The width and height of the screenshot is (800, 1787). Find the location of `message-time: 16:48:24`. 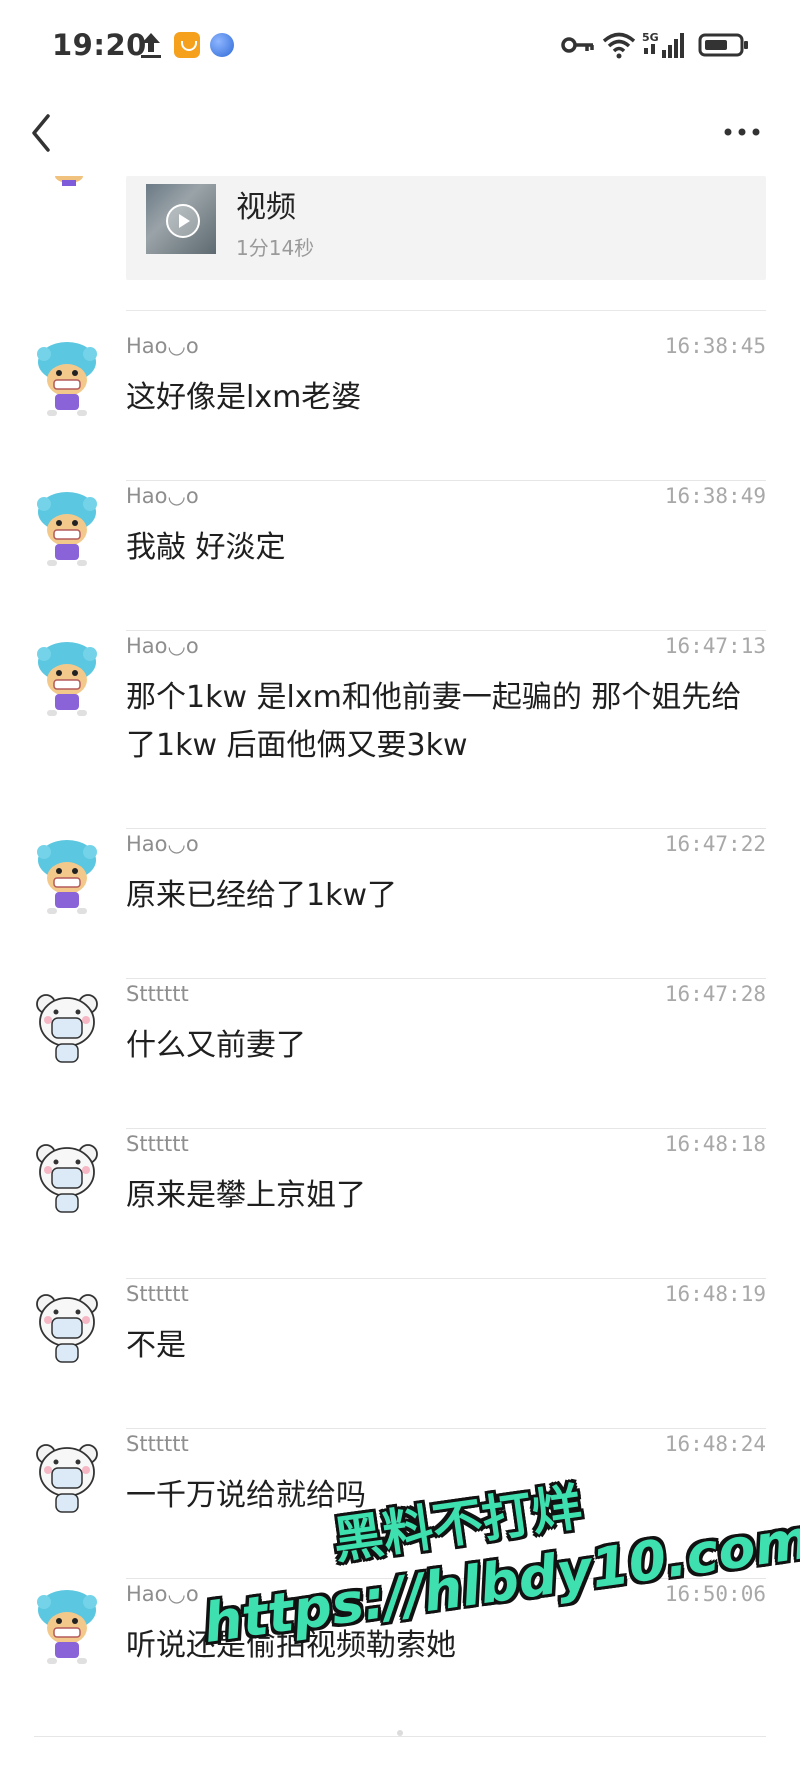

message-time: 16:48:24 is located at coordinates (715, 1444).